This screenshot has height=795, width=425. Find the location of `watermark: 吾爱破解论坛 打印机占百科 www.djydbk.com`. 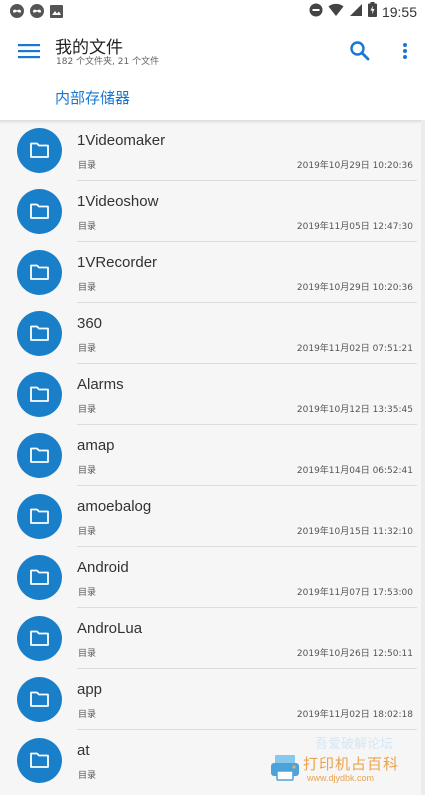

watermark: 吾爱破解论坛 打印机占百科 www.djydbk.com is located at coordinates (344, 761).